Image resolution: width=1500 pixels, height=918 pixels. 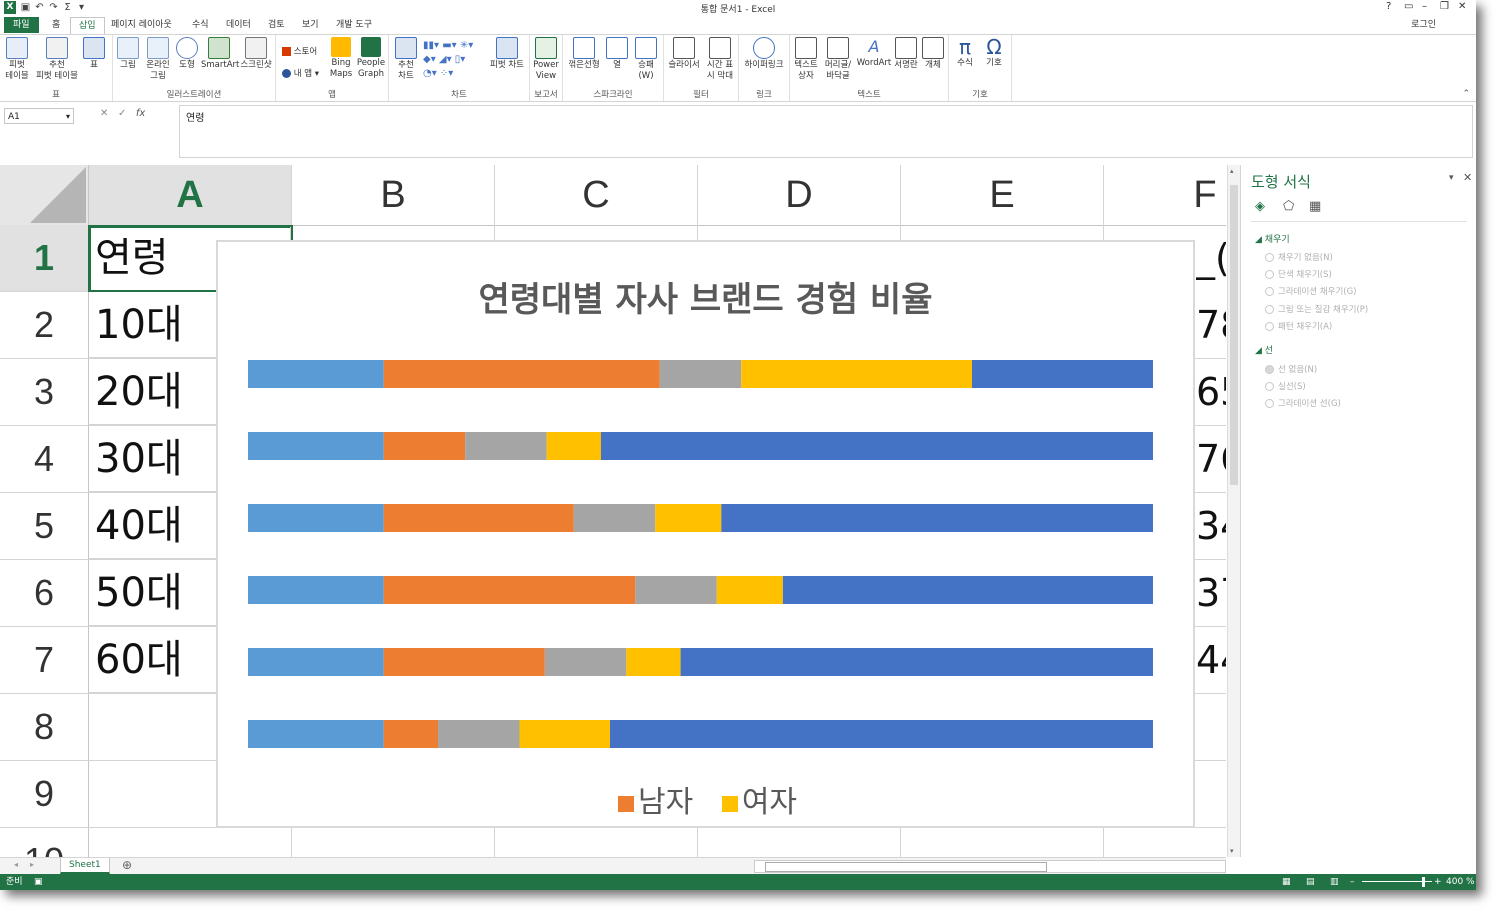 I want to click on column-header-b: B, so click(x=393, y=195).